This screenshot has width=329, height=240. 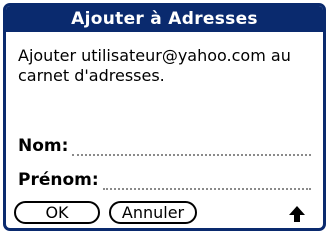 I want to click on ok-button: OK, so click(x=57, y=212).